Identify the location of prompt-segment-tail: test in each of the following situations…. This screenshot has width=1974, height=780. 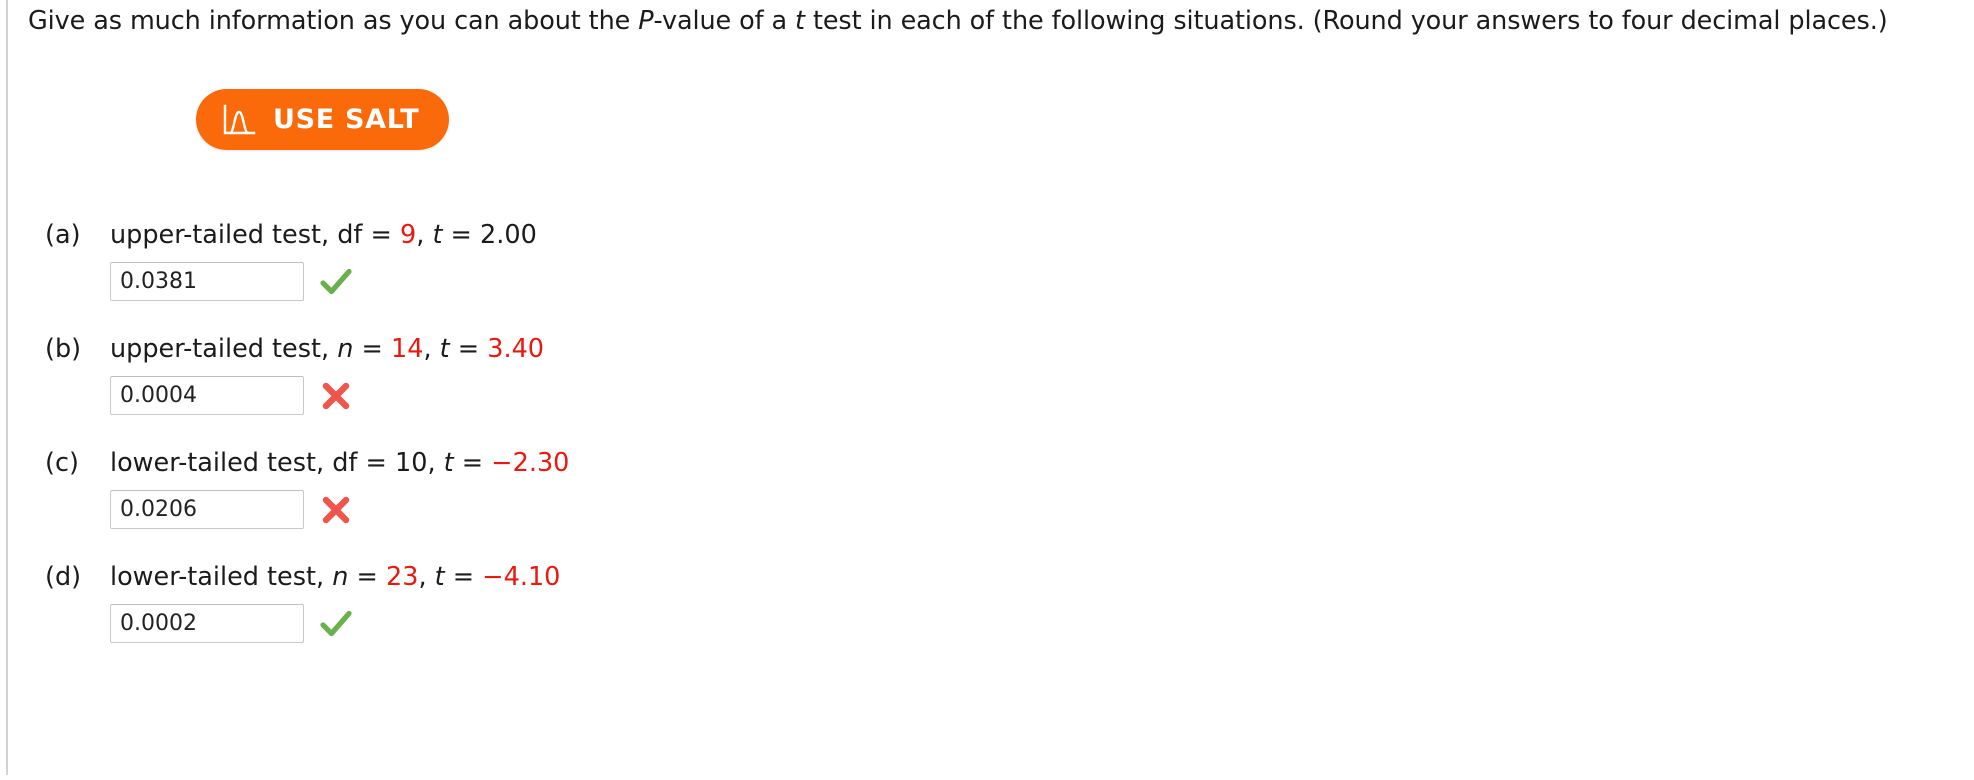
(1346, 21).